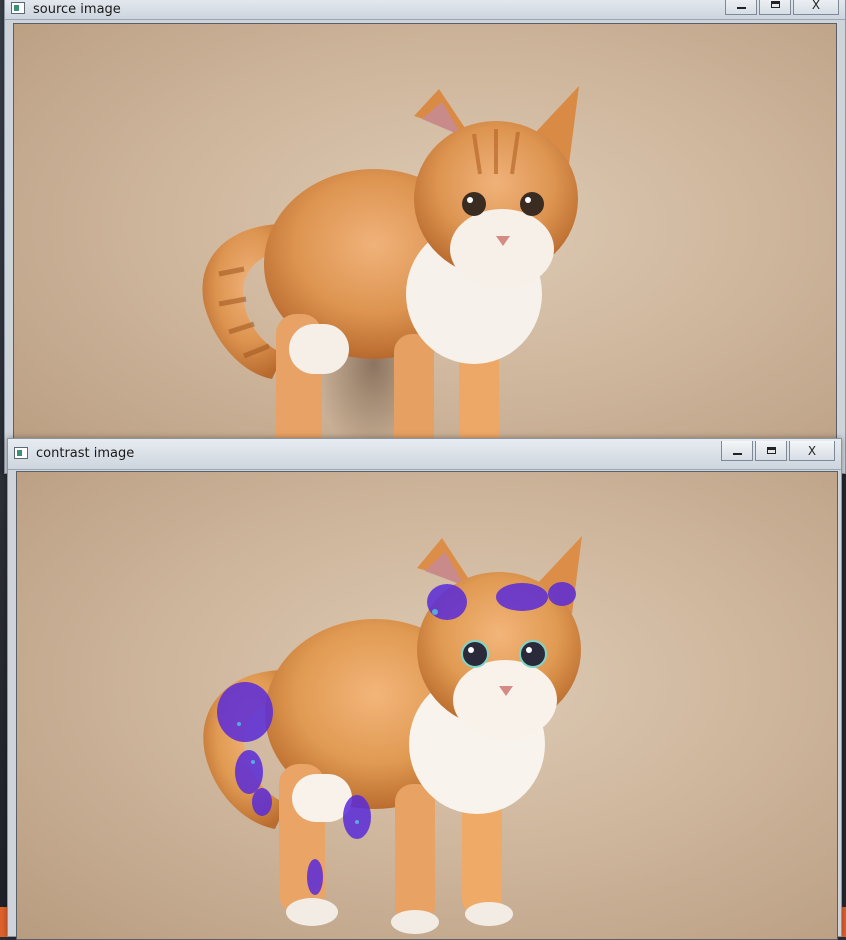 Image resolution: width=846 pixels, height=940 pixels. I want to click on window-title: contrast image, so click(85, 453).